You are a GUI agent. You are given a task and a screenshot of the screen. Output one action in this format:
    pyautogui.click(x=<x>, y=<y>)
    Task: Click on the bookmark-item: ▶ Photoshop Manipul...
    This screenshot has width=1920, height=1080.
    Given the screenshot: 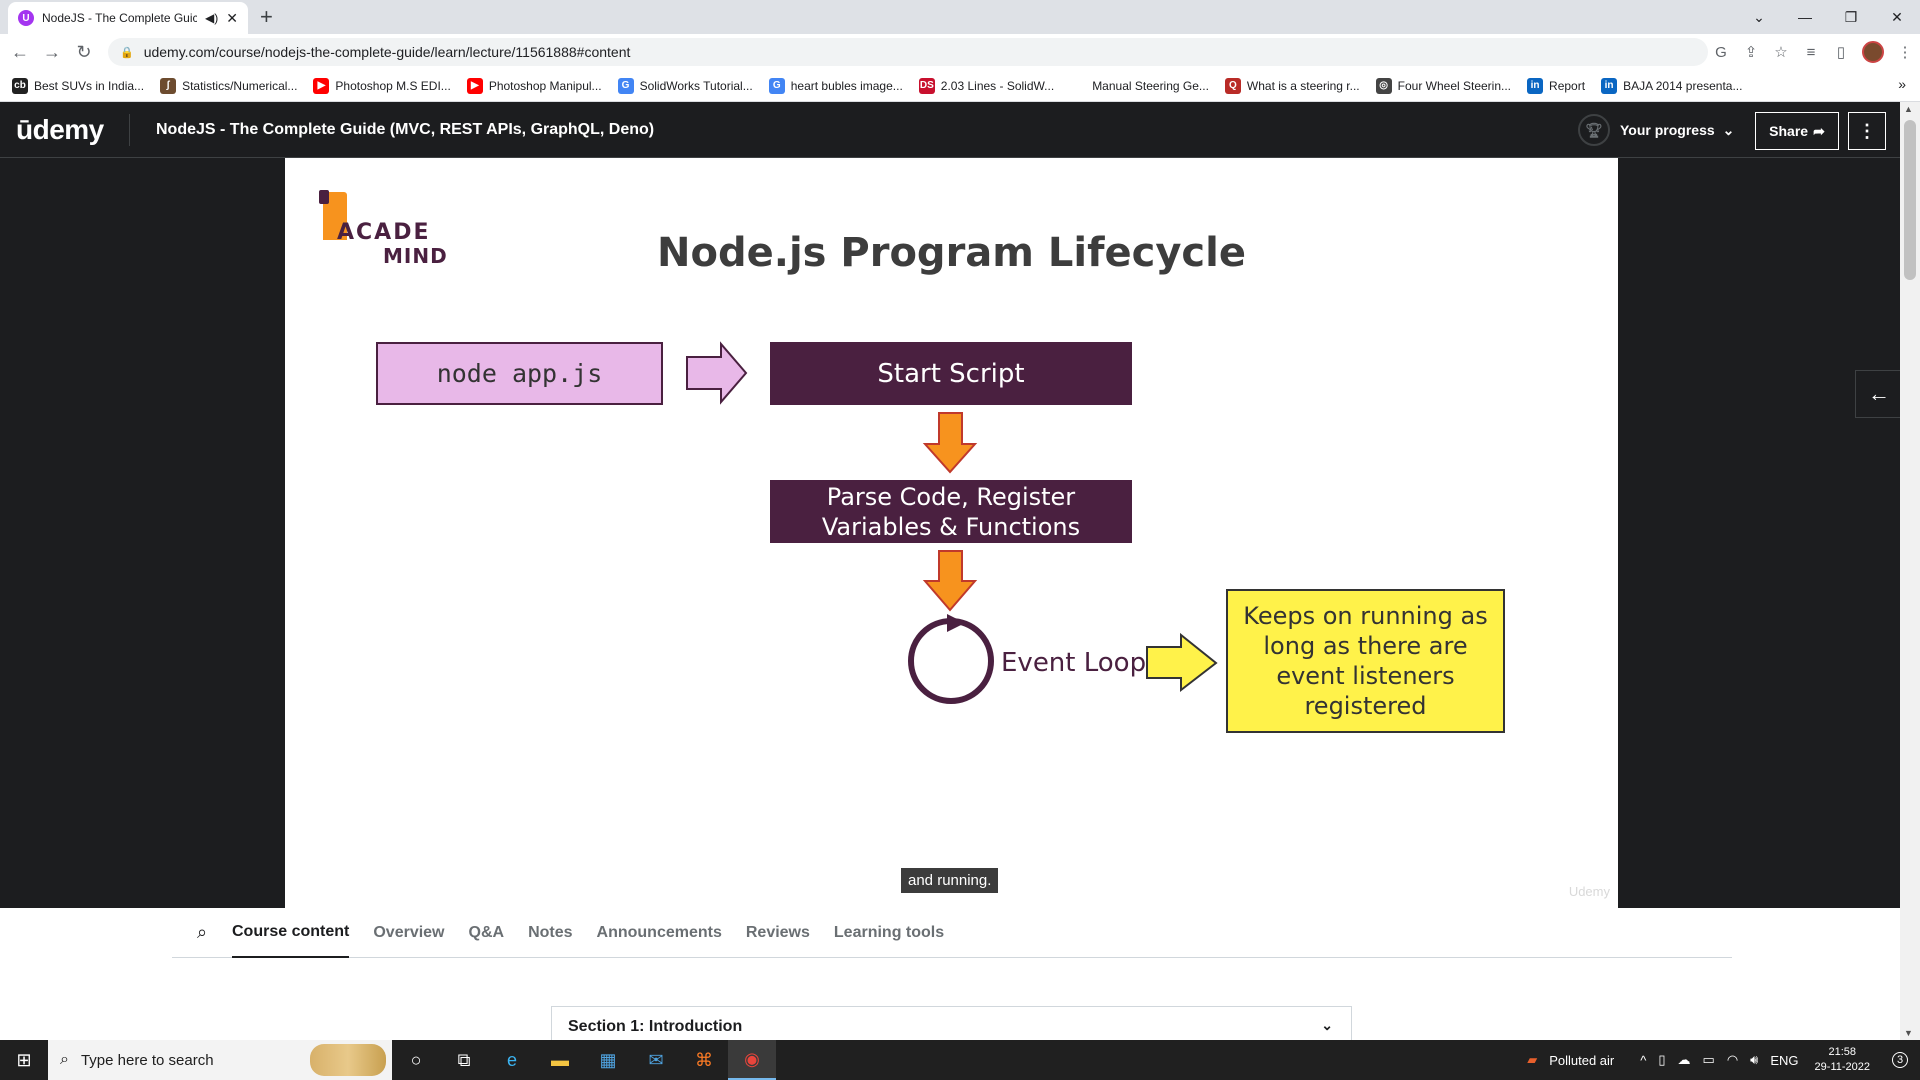 What is the action you would take?
    pyautogui.click(x=534, y=85)
    